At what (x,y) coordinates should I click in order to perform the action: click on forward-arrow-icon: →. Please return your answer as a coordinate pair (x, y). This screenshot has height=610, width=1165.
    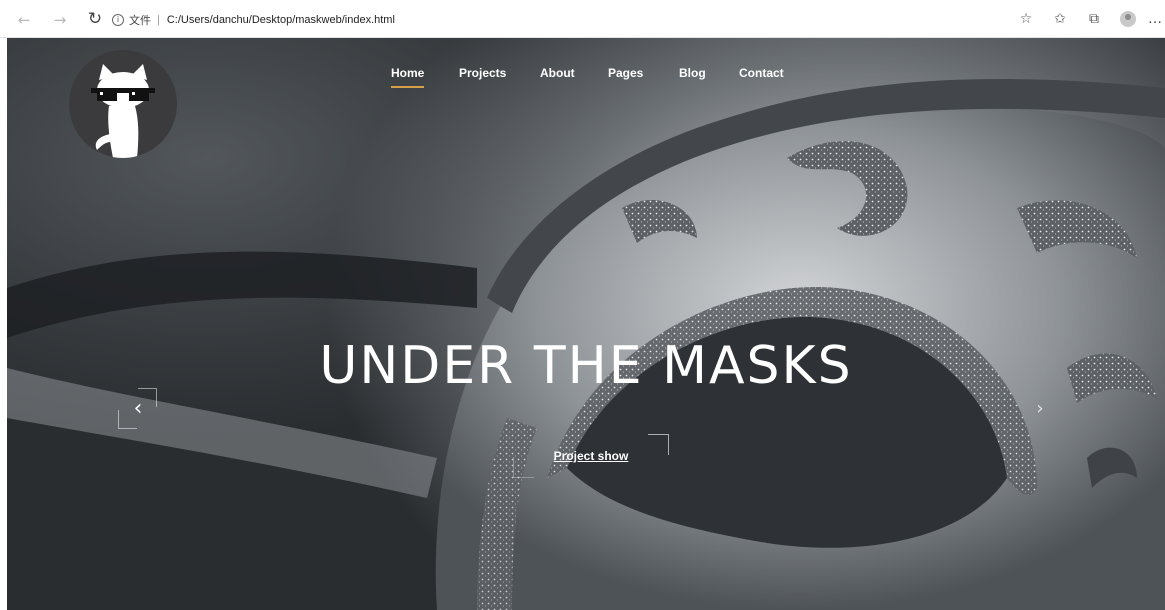
    Looking at the image, I should click on (60, 20).